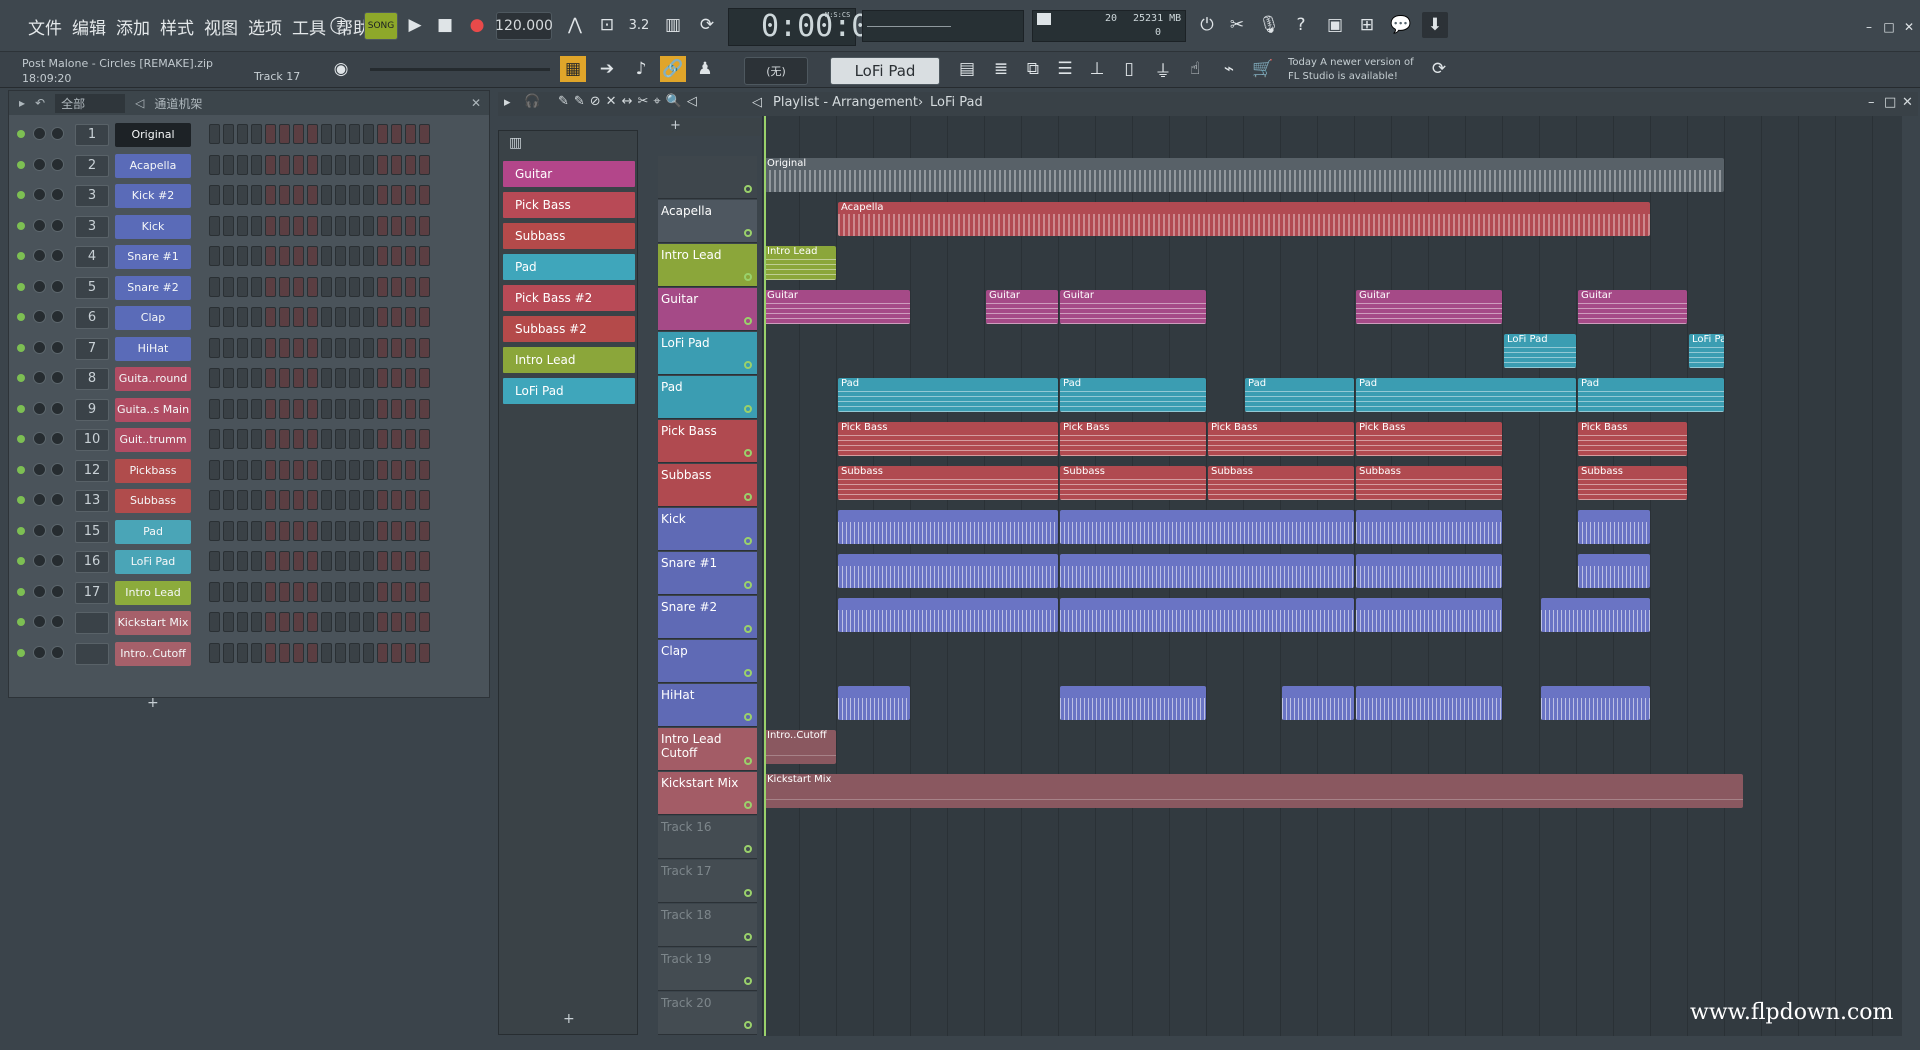  What do you see at coordinates (57, 469) in the screenshot?
I see `channel-pan-knob` at bounding box center [57, 469].